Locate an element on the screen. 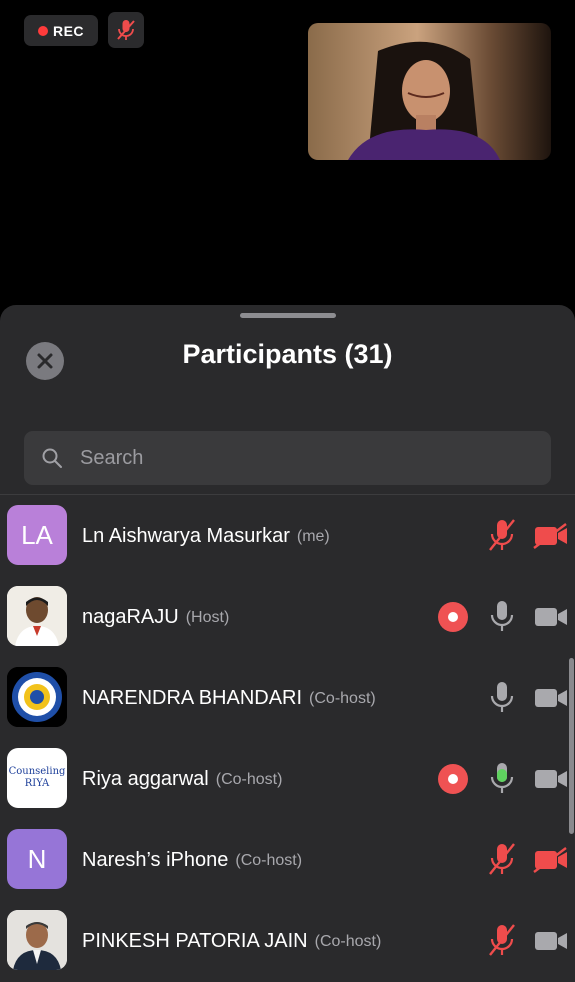  mic-speaking-icon is located at coordinates (502, 778).